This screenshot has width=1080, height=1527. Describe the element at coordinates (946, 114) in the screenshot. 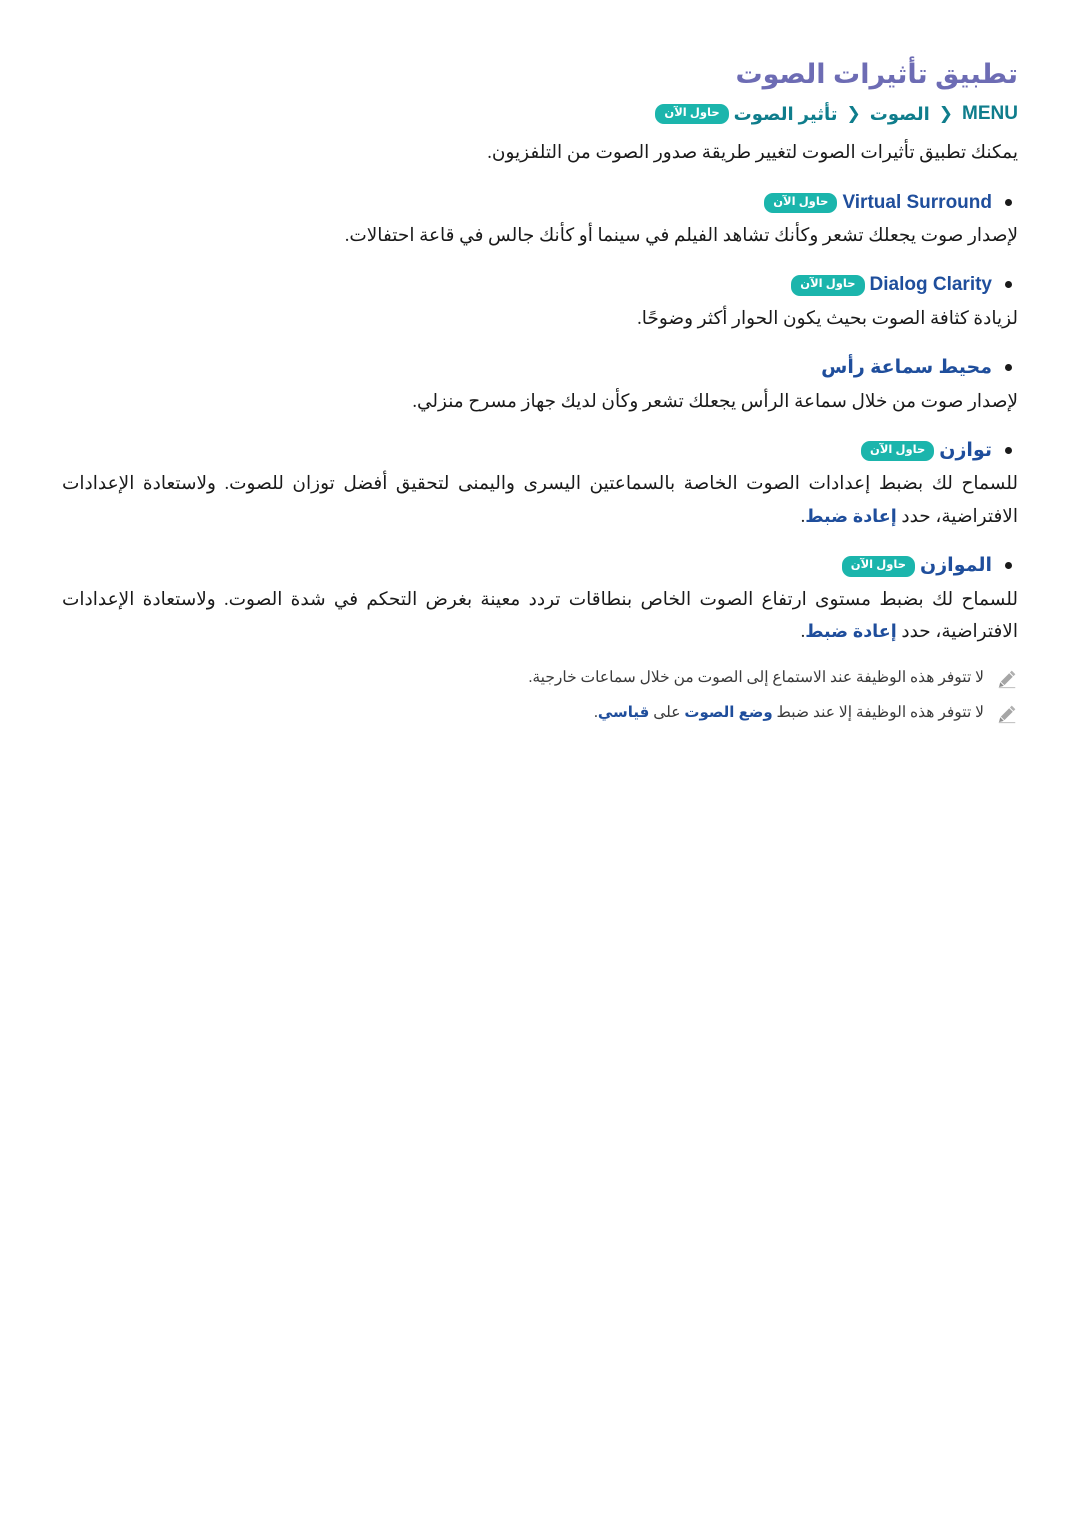

I see `chevron-left-icon: ❮` at that location.